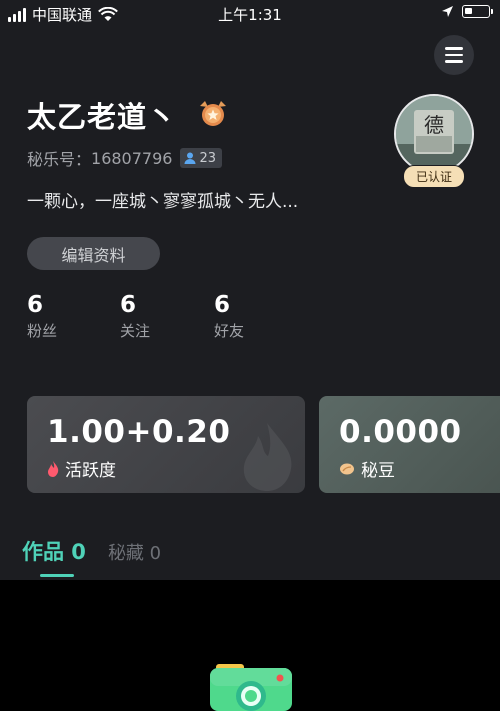  What do you see at coordinates (35, 305) in the screenshot?
I see `stat-fans-count: 6` at bounding box center [35, 305].